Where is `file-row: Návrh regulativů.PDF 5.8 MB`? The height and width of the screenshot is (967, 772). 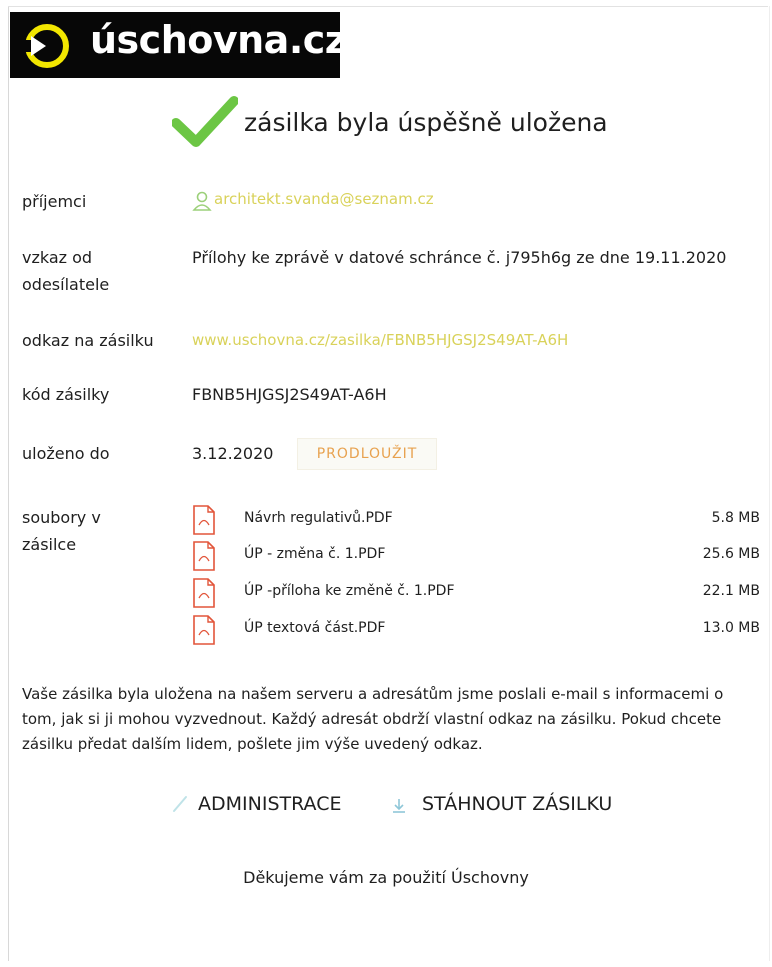
file-row: Návrh regulativů.PDF 5.8 MB is located at coordinates (476, 521).